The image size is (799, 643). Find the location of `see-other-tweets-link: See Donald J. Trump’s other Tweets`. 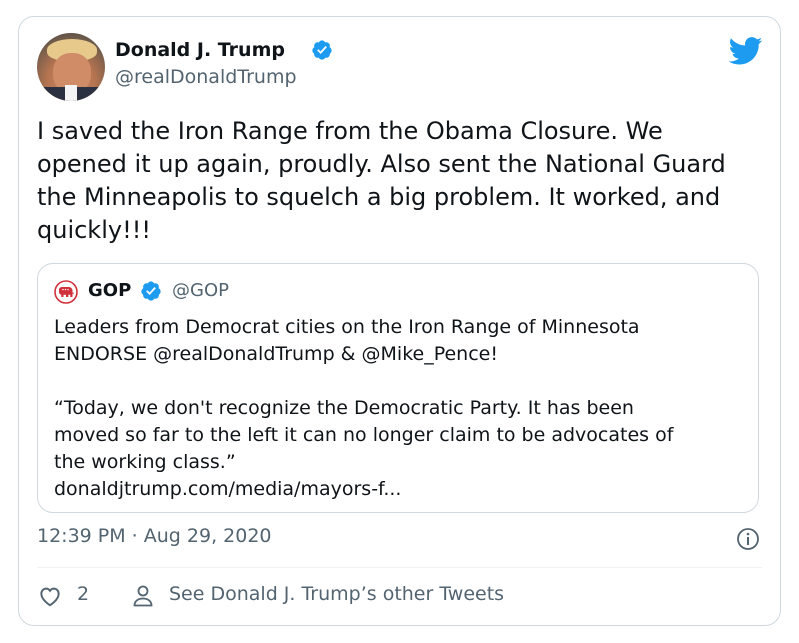

see-other-tweets-link: See Donald J. Trump’s other Tweets is located at coordinates (336, 594).